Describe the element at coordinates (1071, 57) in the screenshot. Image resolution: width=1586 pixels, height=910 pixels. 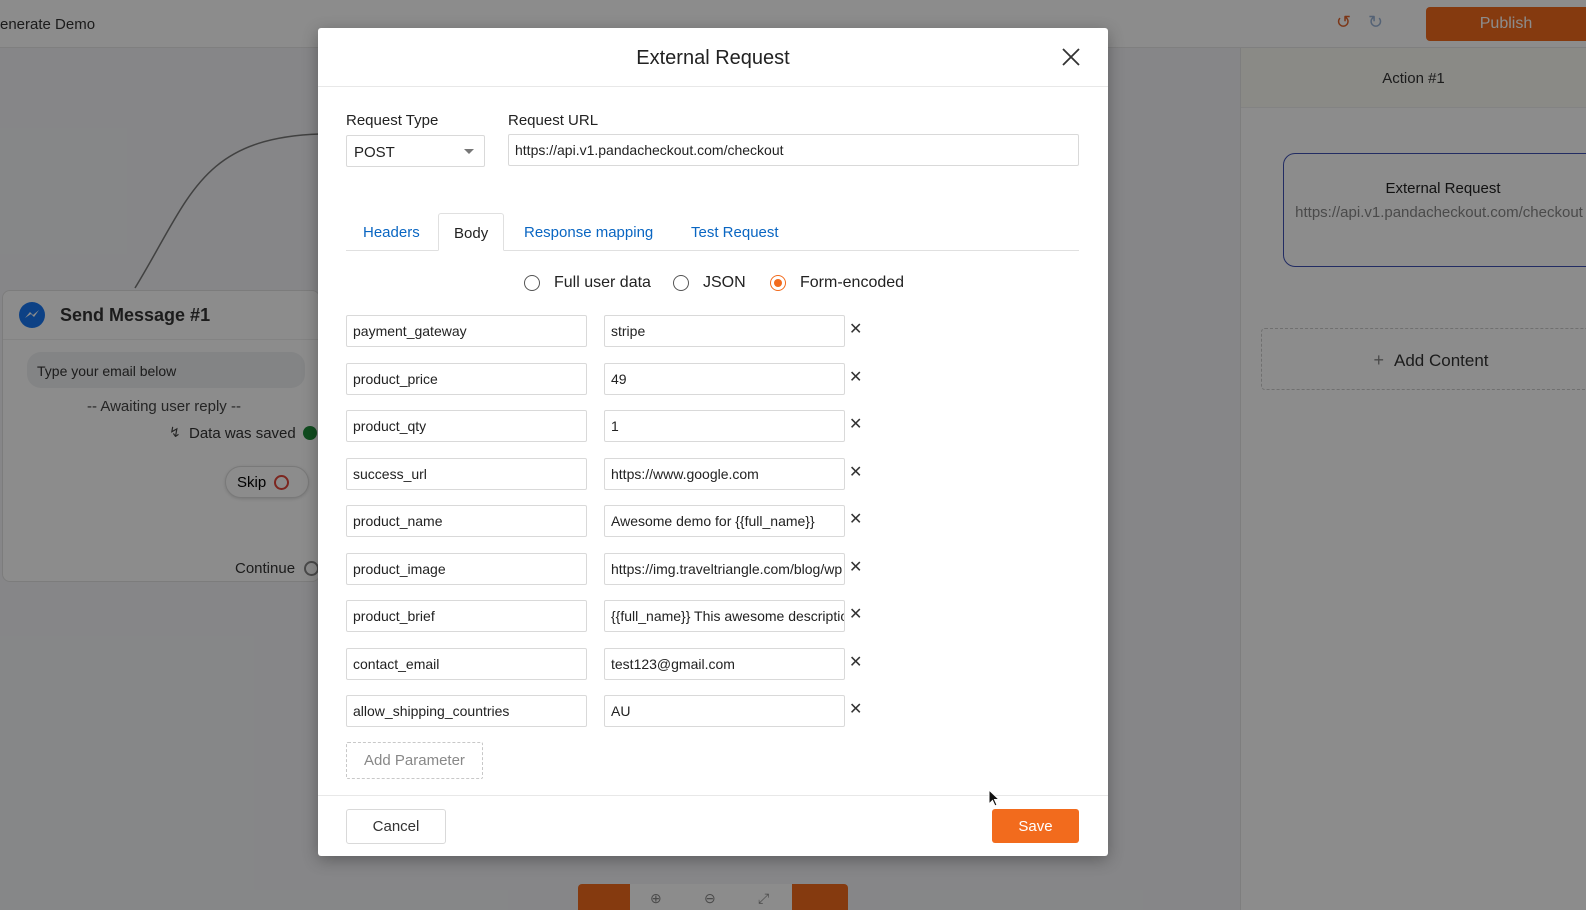
I see `close-icon` at that location.